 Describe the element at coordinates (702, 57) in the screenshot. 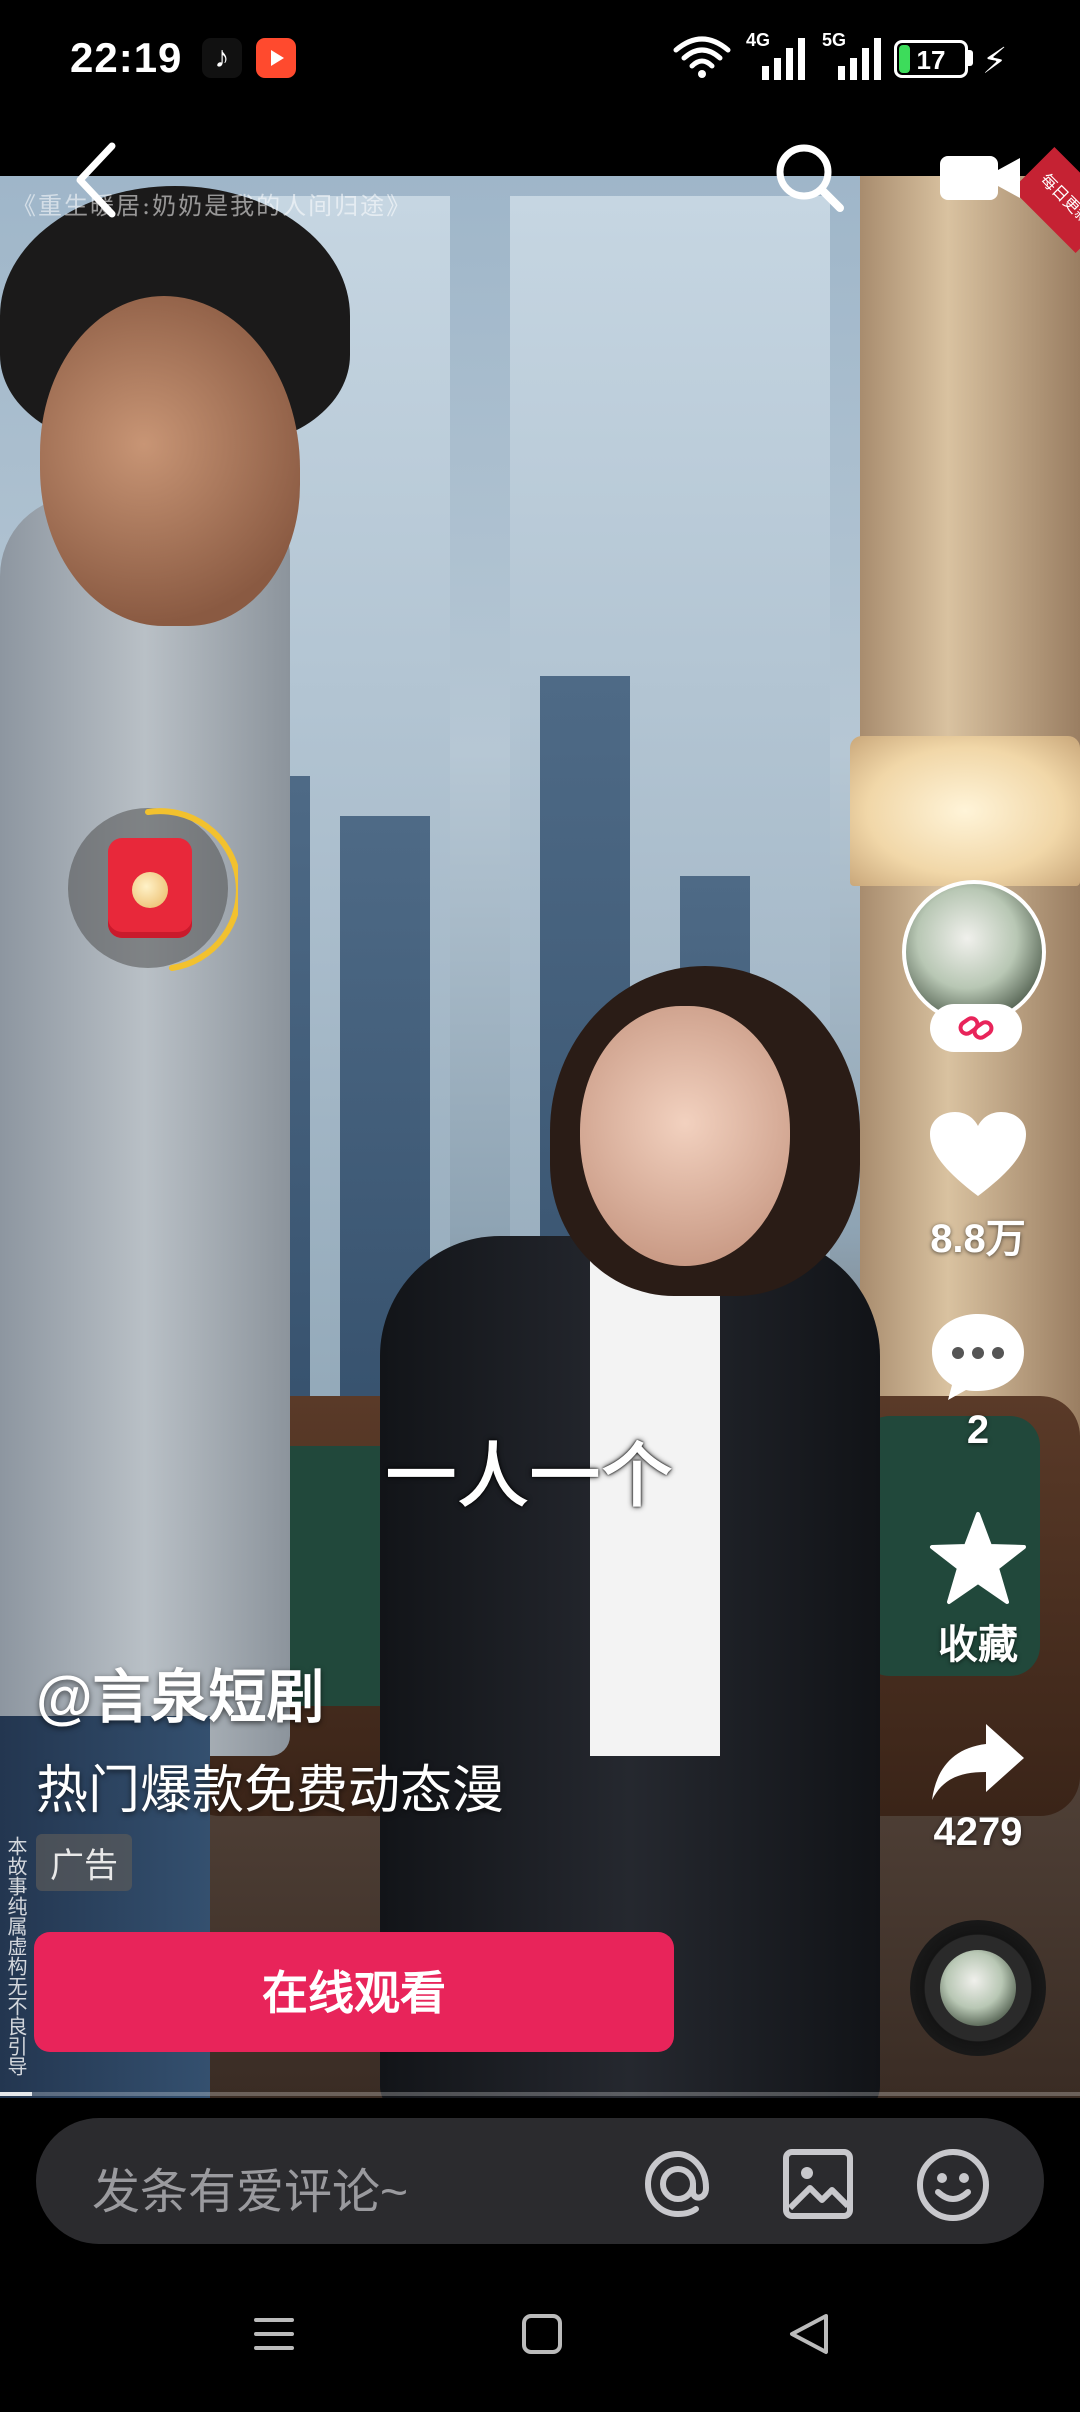

I see `wifi-icon` at that location.